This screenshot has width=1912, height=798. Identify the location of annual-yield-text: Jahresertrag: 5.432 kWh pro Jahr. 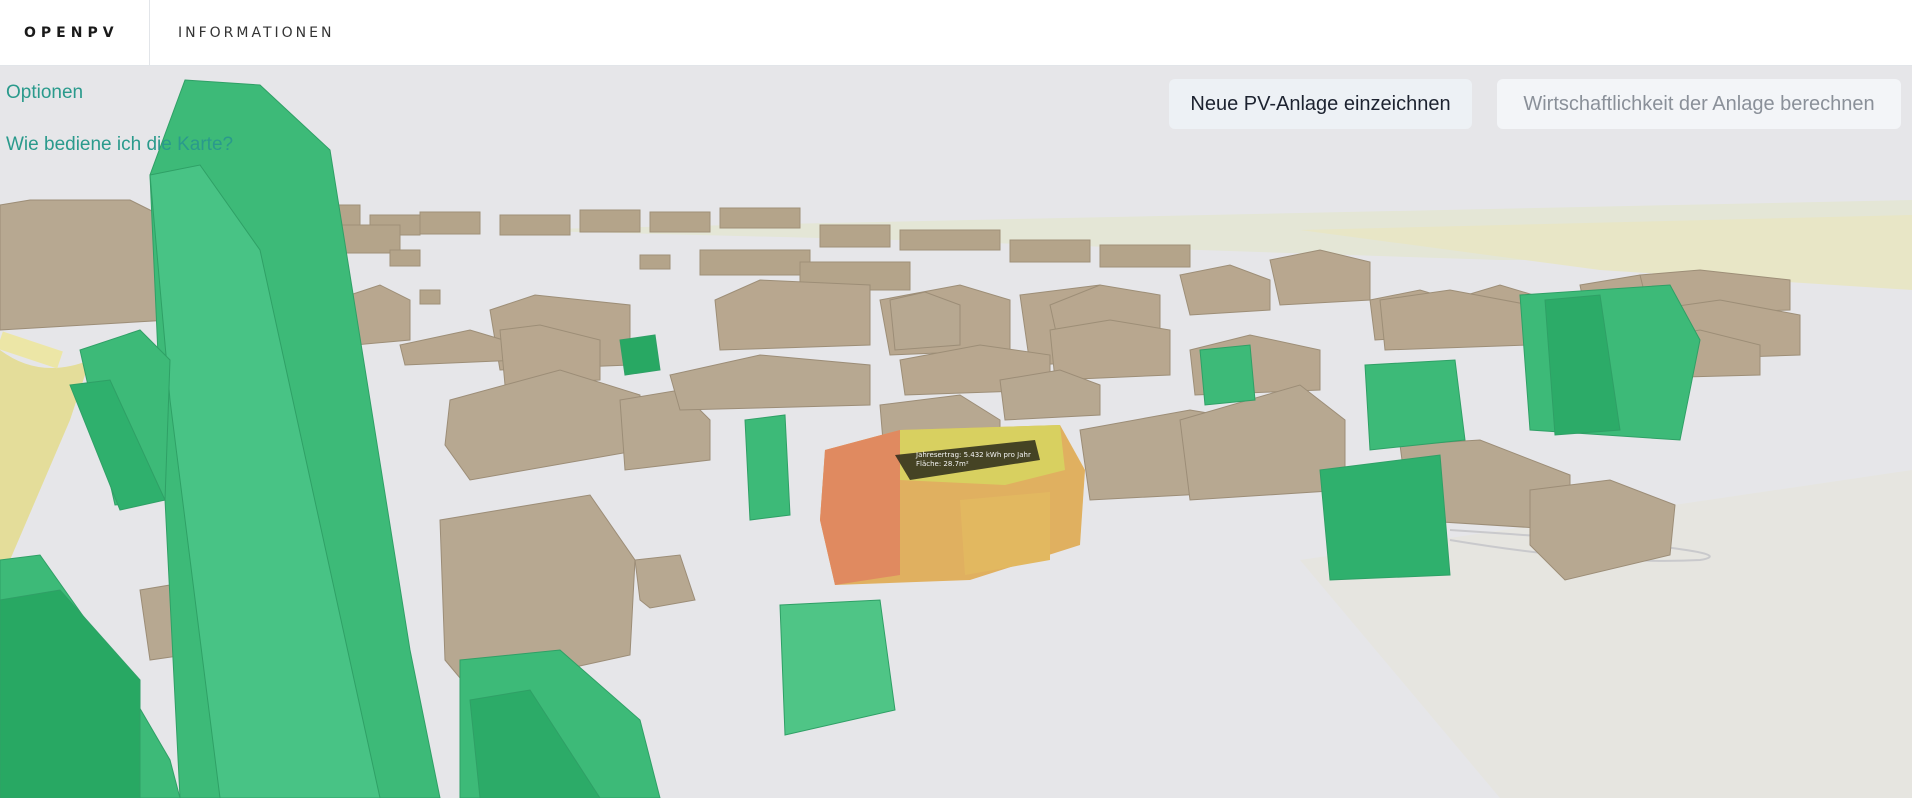
(973, 455).